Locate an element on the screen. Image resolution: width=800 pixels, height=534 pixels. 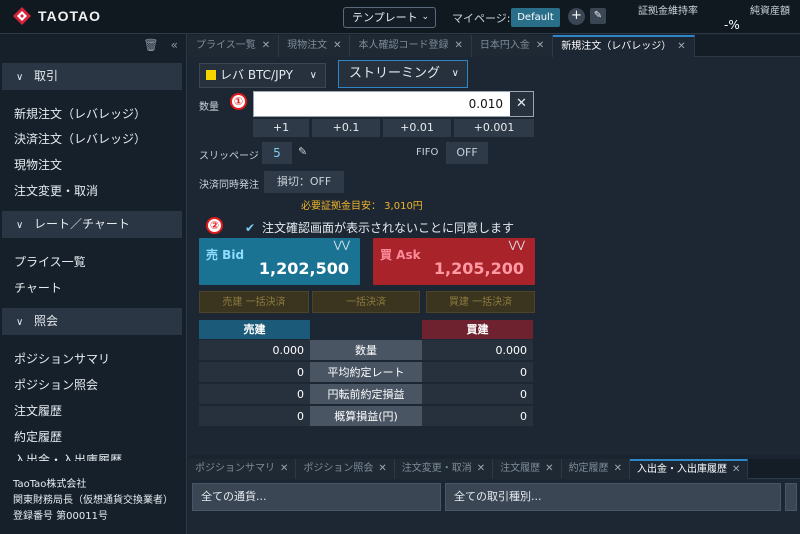
tab-label: 現物注文 is located at coordinates (307, 45).